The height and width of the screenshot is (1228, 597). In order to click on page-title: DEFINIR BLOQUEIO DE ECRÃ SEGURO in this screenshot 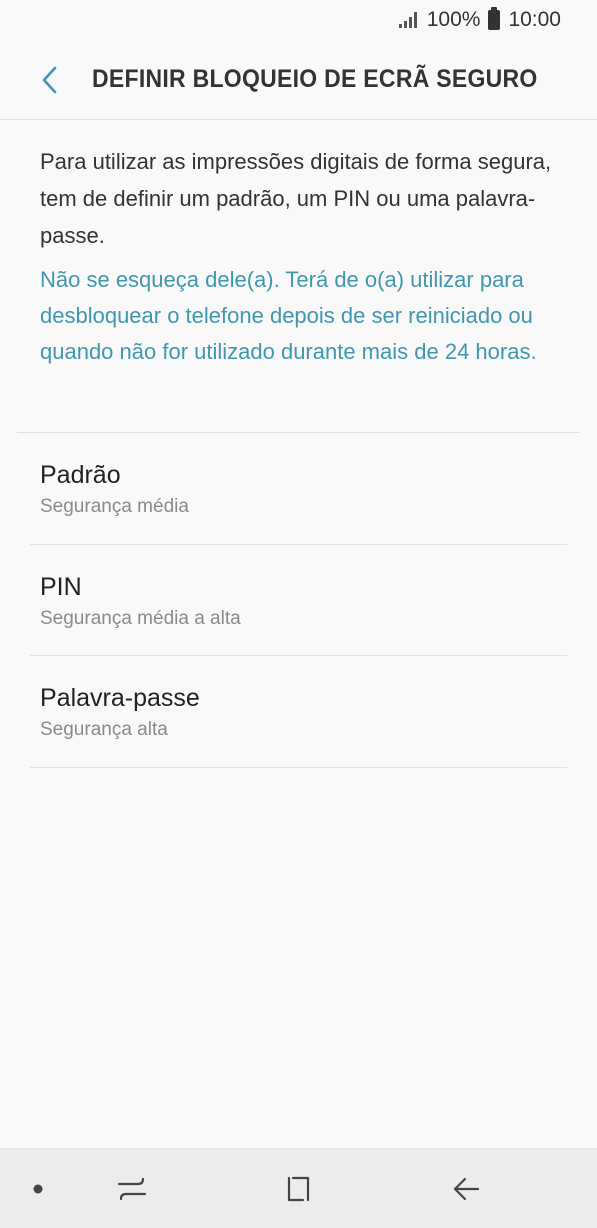, I will do `click(315, 79)`.